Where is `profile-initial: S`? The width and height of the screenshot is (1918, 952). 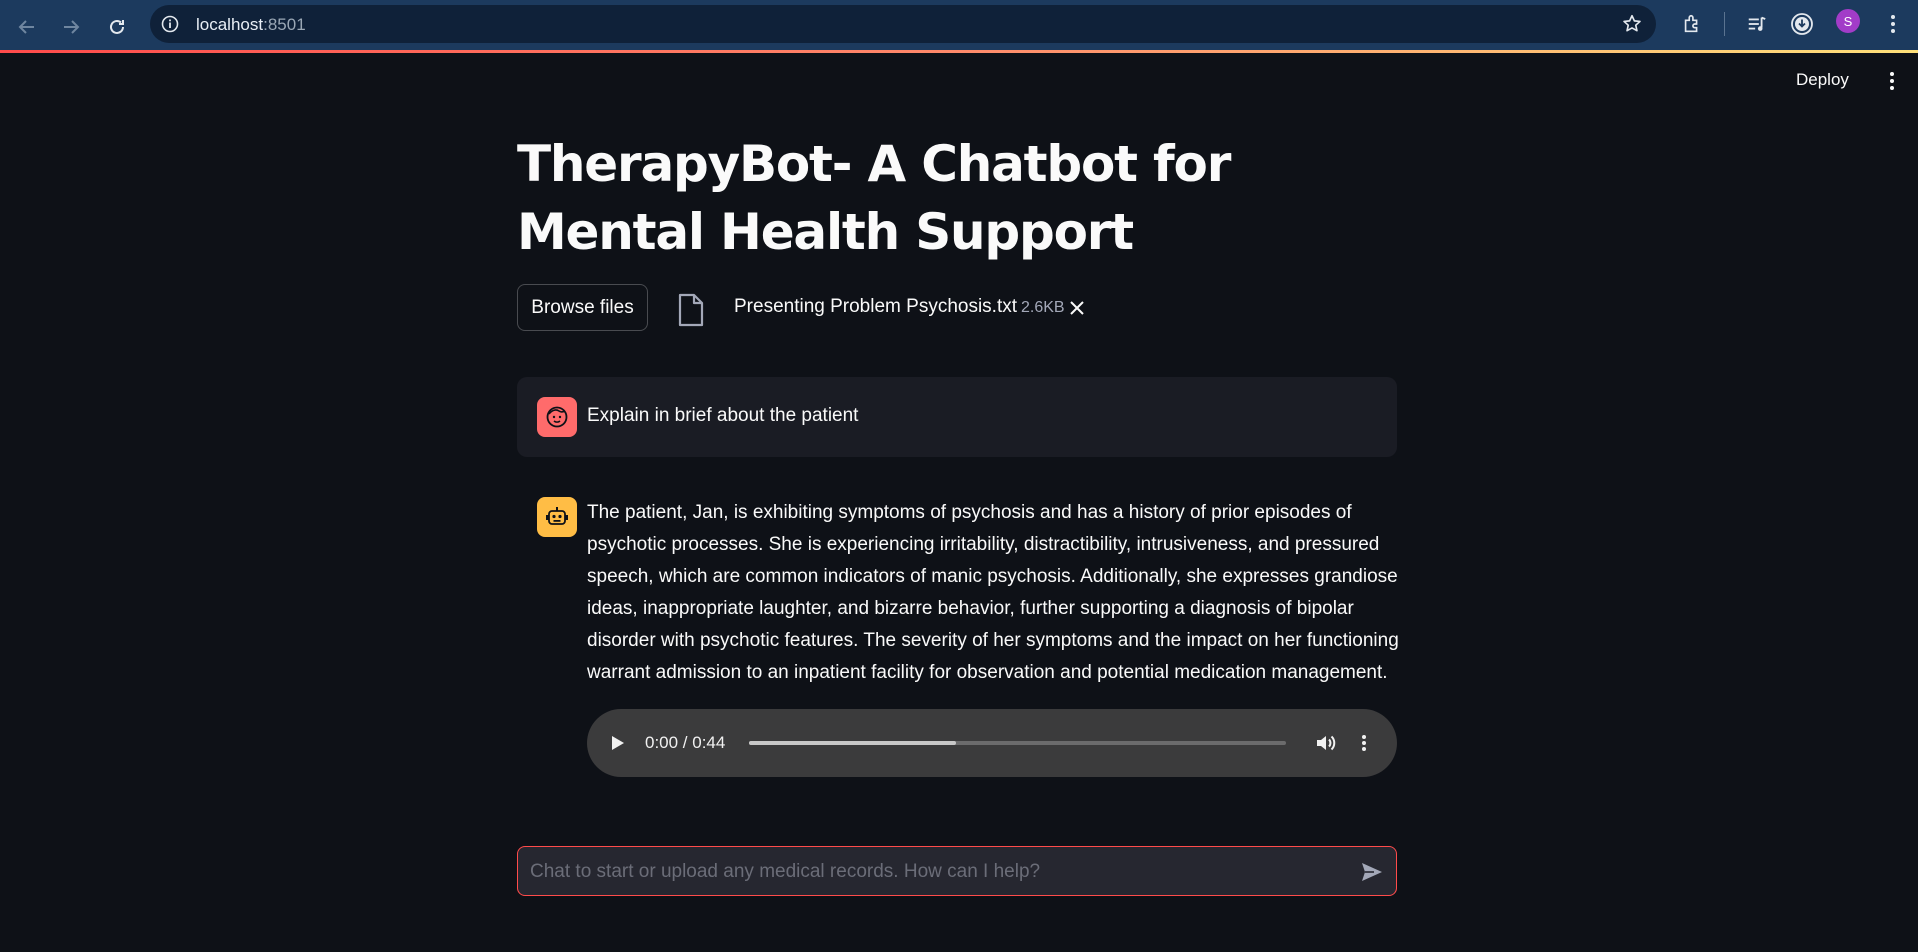 profile-initial: S is located at coordinates (1848, 21).